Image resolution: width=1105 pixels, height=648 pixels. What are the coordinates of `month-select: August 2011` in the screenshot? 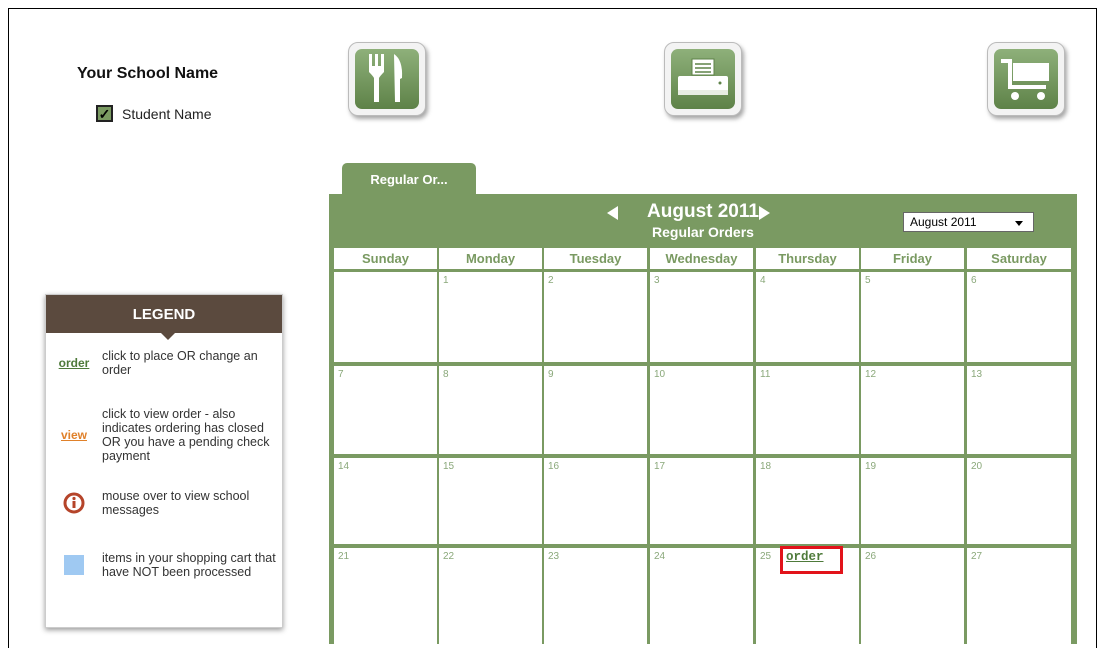 It's located at (968, 222).